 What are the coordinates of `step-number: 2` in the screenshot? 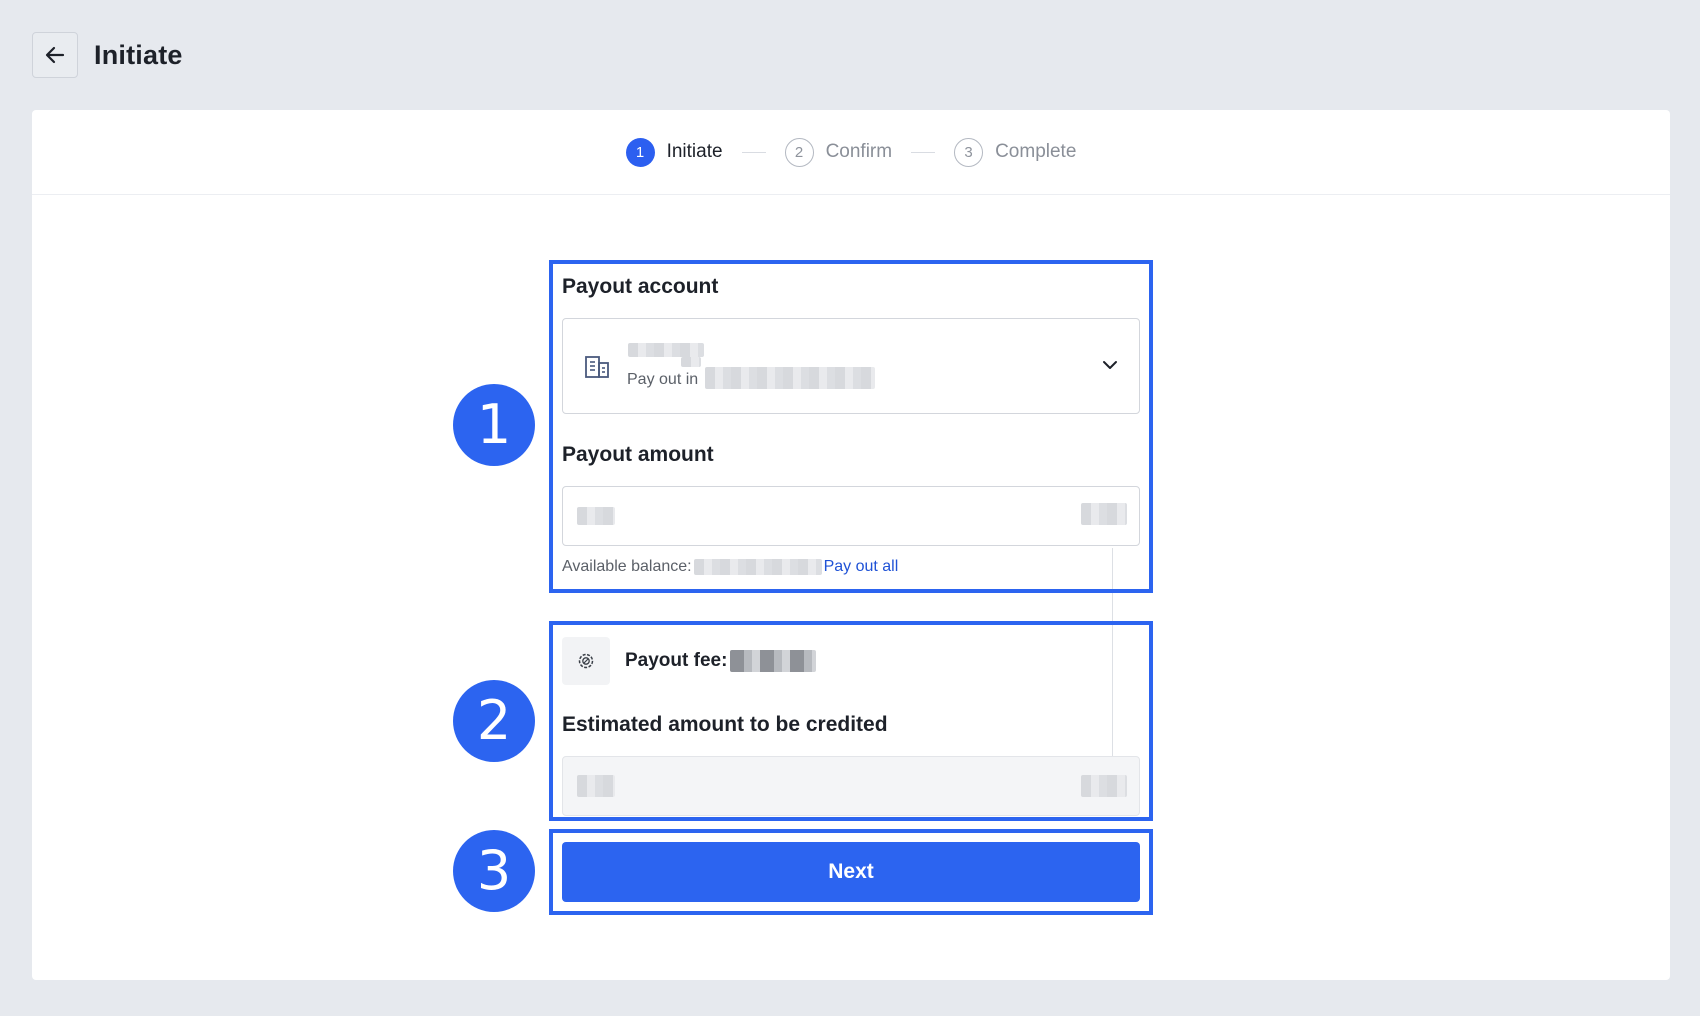 It's located at (799, 152).